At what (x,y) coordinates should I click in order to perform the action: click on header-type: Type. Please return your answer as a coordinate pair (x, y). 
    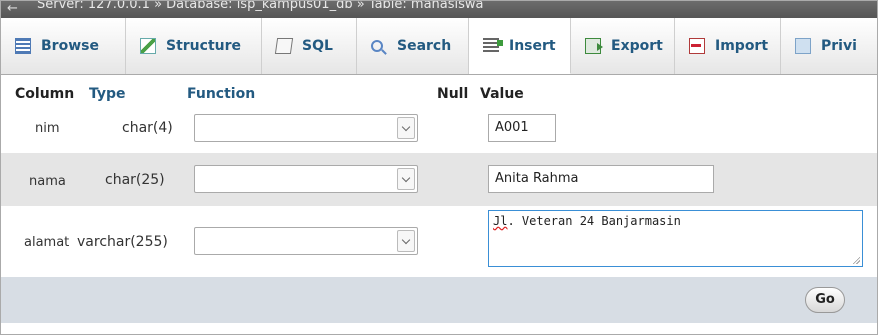
    Looking at the image, I should click on (107, 94).